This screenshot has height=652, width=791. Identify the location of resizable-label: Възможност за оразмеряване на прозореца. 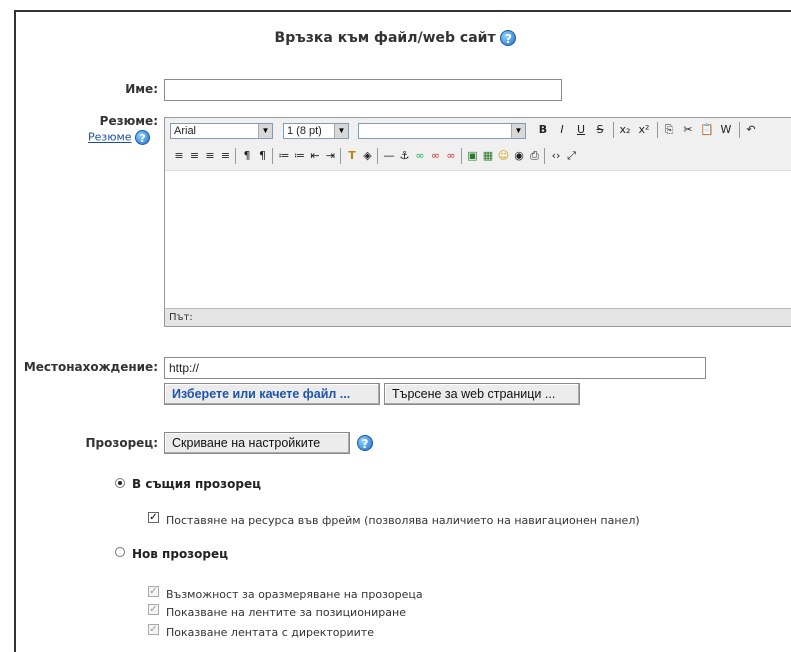
(294, 594).